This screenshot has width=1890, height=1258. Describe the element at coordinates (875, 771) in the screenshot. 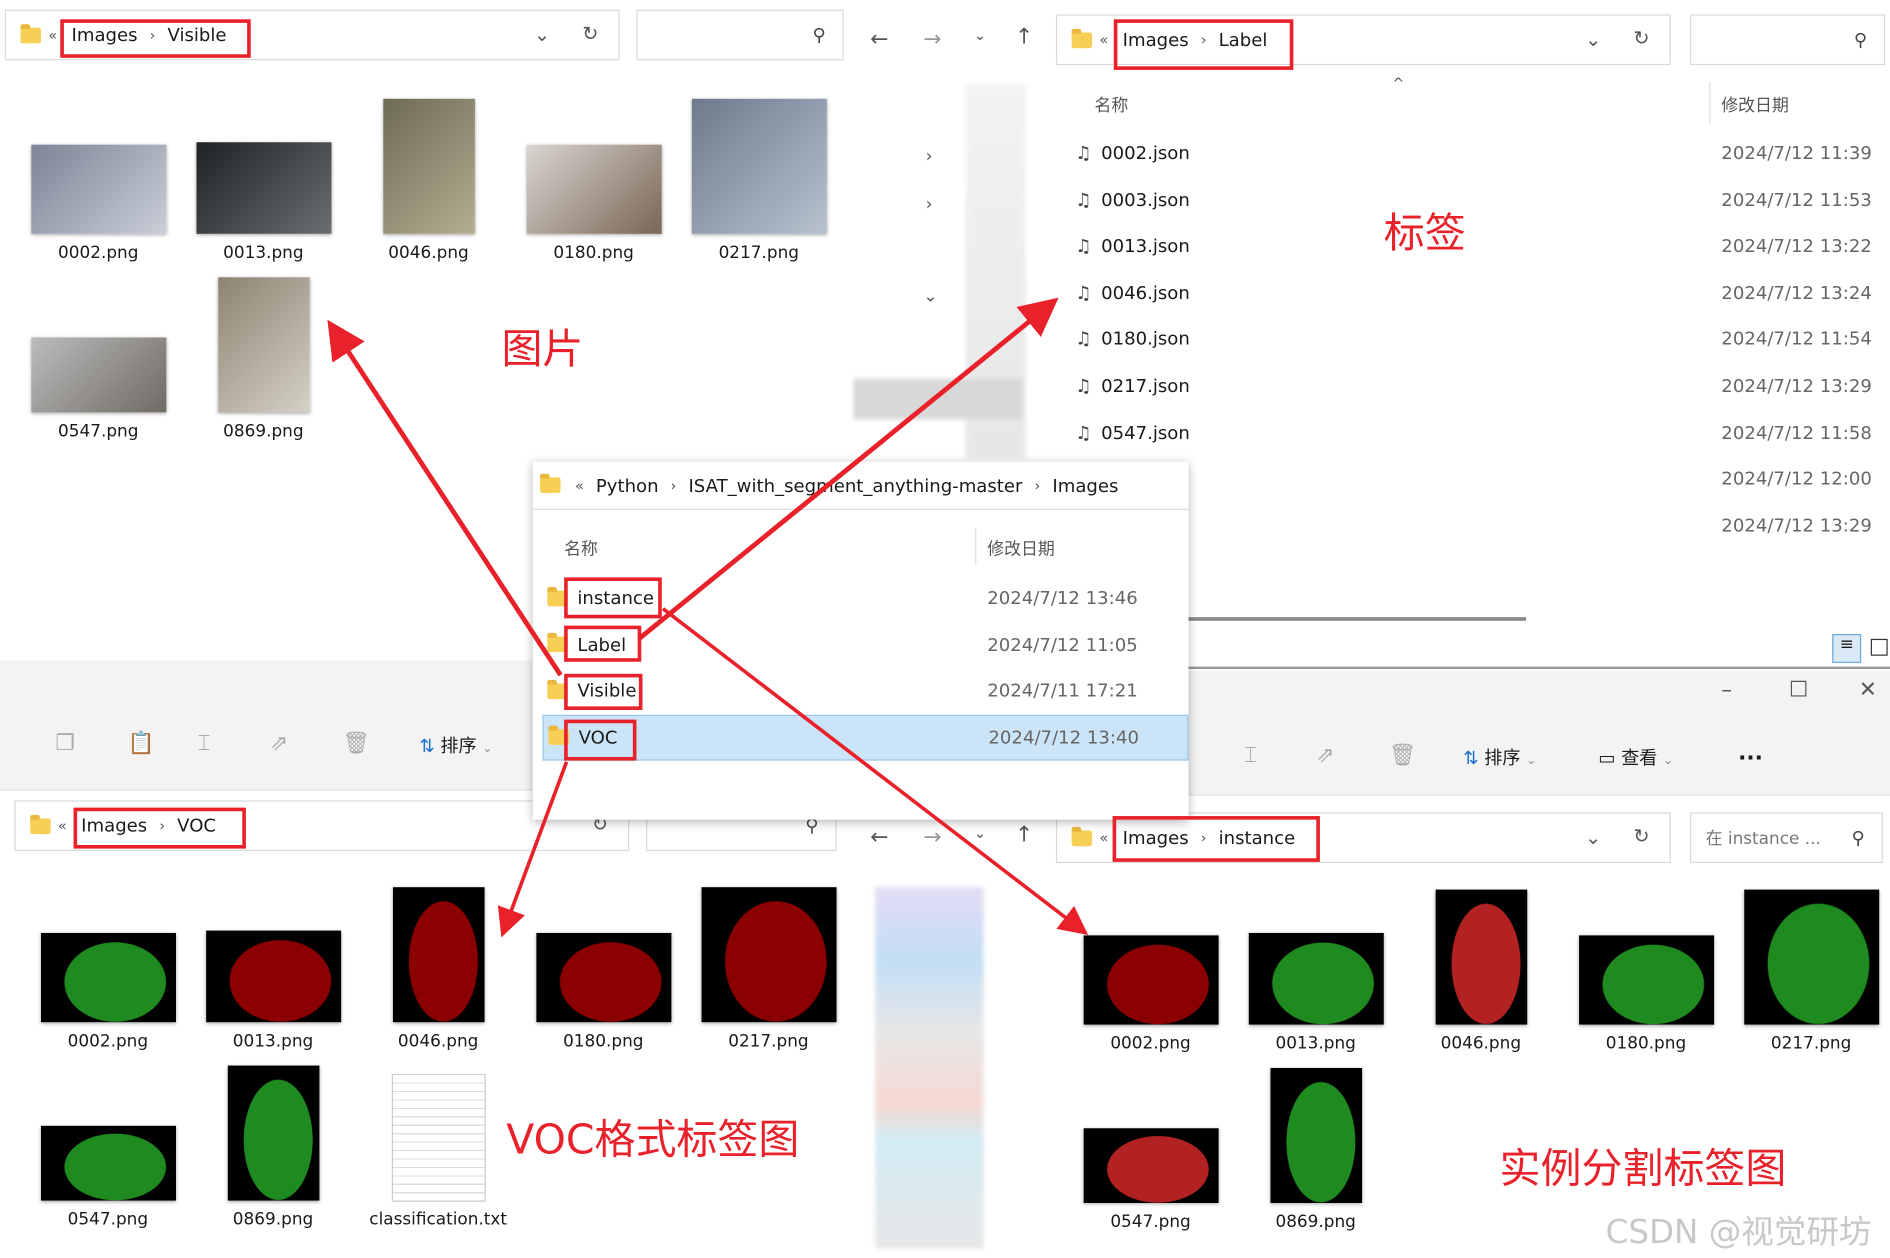

I see `arrow-instance` at that location.